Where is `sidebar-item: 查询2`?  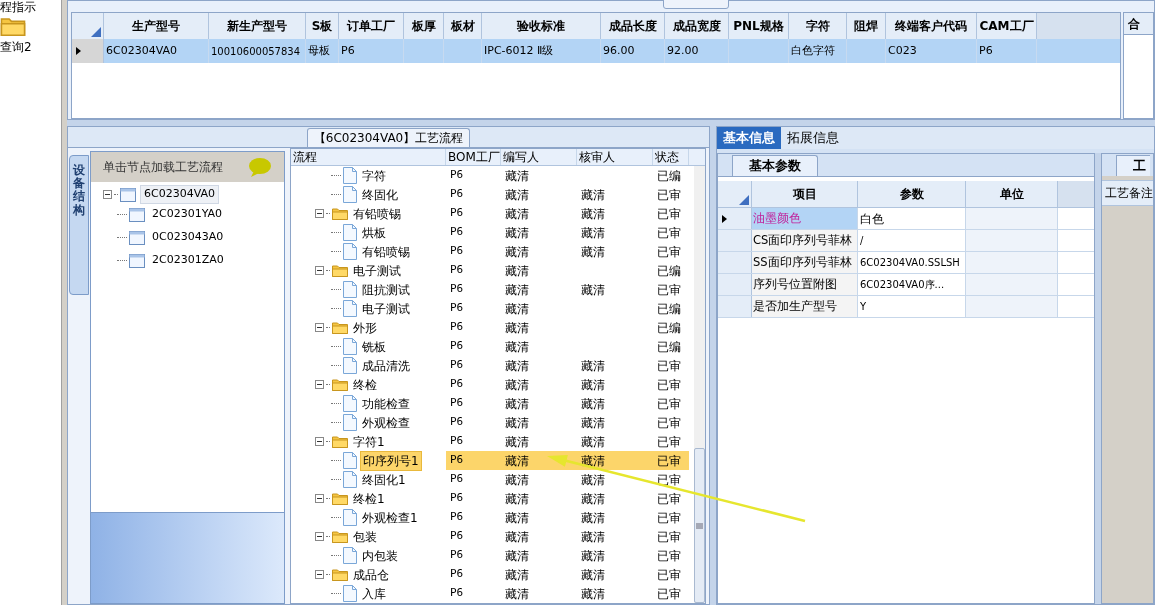
sidebar-item: 查询2 is located at coordinates (16, 47).